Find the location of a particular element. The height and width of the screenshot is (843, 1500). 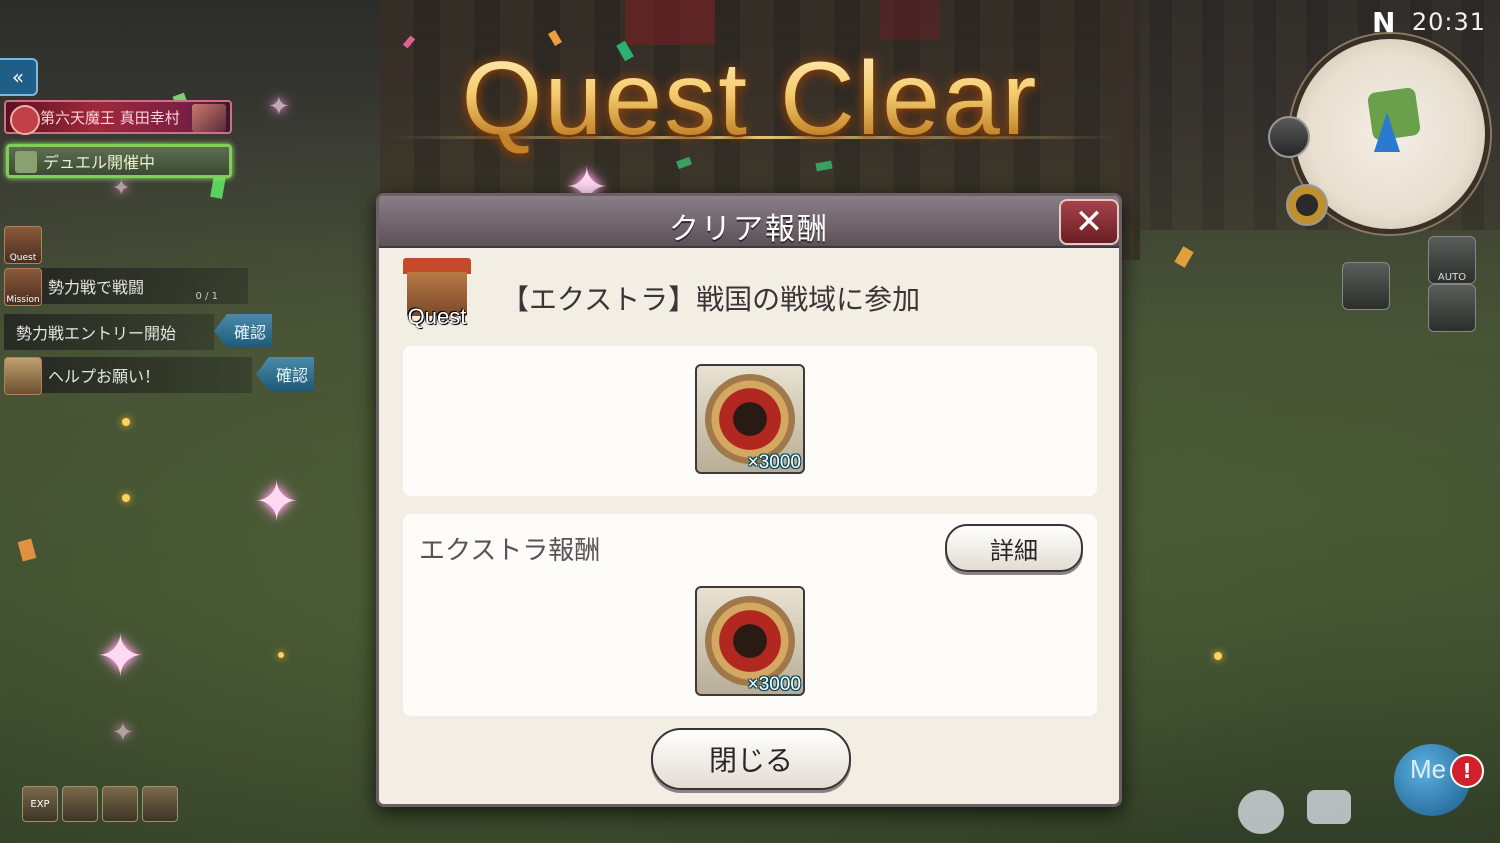

boss-portrait is located at coordinates (209, 118).